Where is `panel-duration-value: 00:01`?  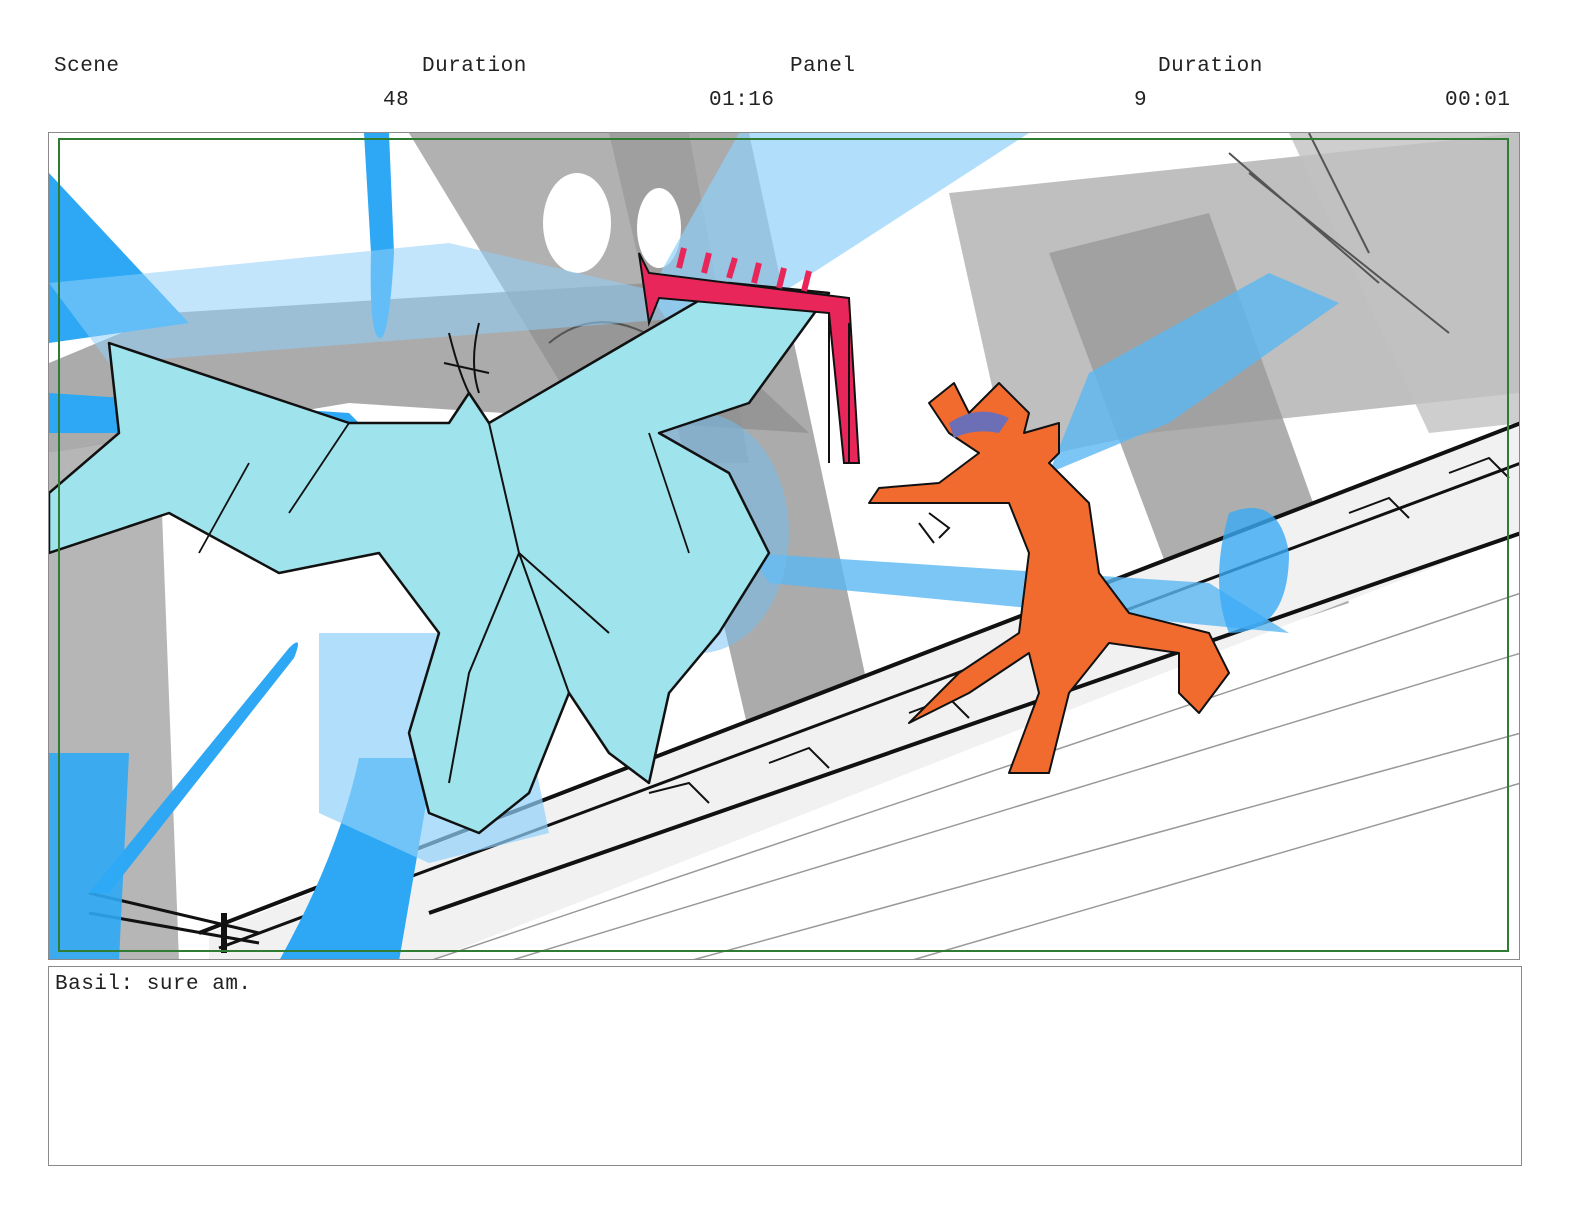
panel-duration-value: 00:01 is located at coordinates (1478, 100).